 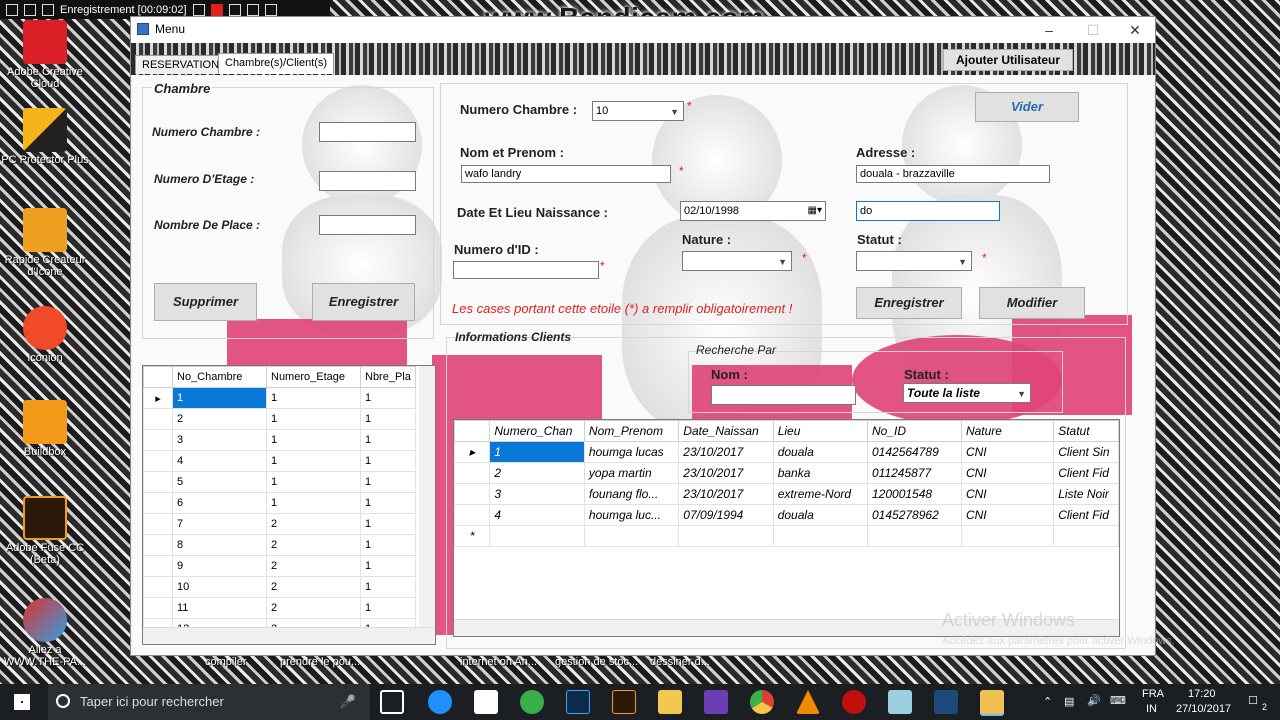 What do you see at coordinates (270, 9) in the screenshot?
I see `close-icon` at bounding box center [270, 9].